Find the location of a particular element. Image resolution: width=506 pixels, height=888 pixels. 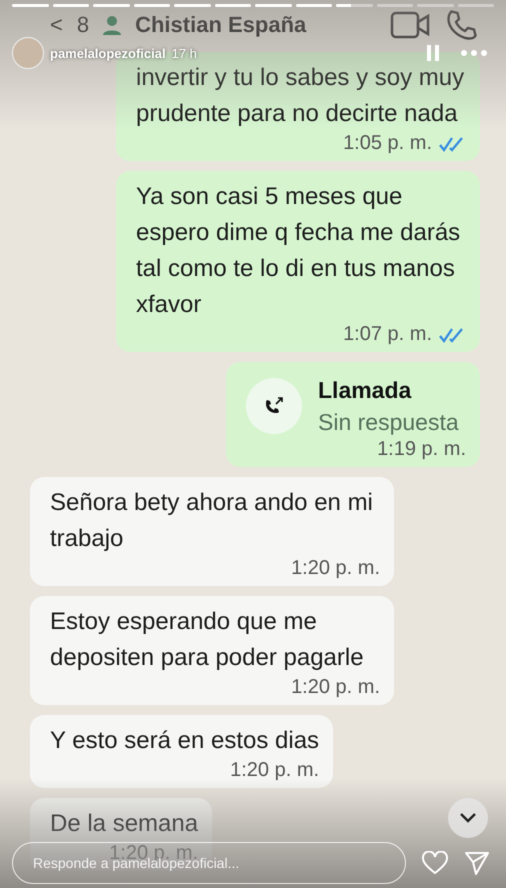

message-time: 1:19 p. m. is located at coordinates (421, 449).